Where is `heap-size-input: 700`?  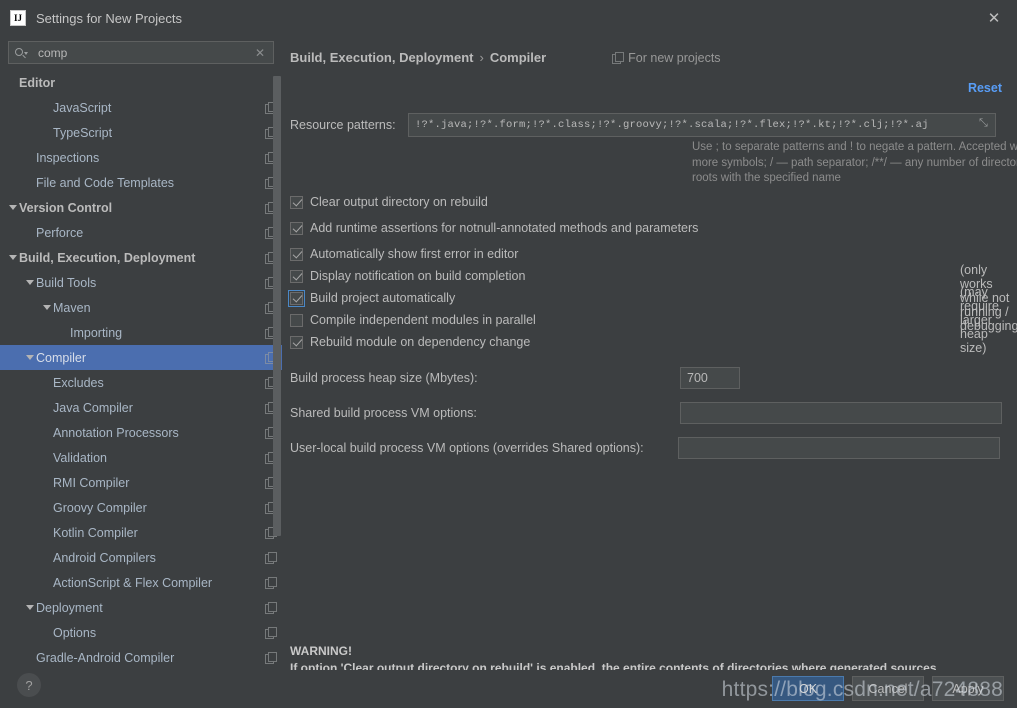
heap-size-input: 700 is located at coordinates (710, 378).